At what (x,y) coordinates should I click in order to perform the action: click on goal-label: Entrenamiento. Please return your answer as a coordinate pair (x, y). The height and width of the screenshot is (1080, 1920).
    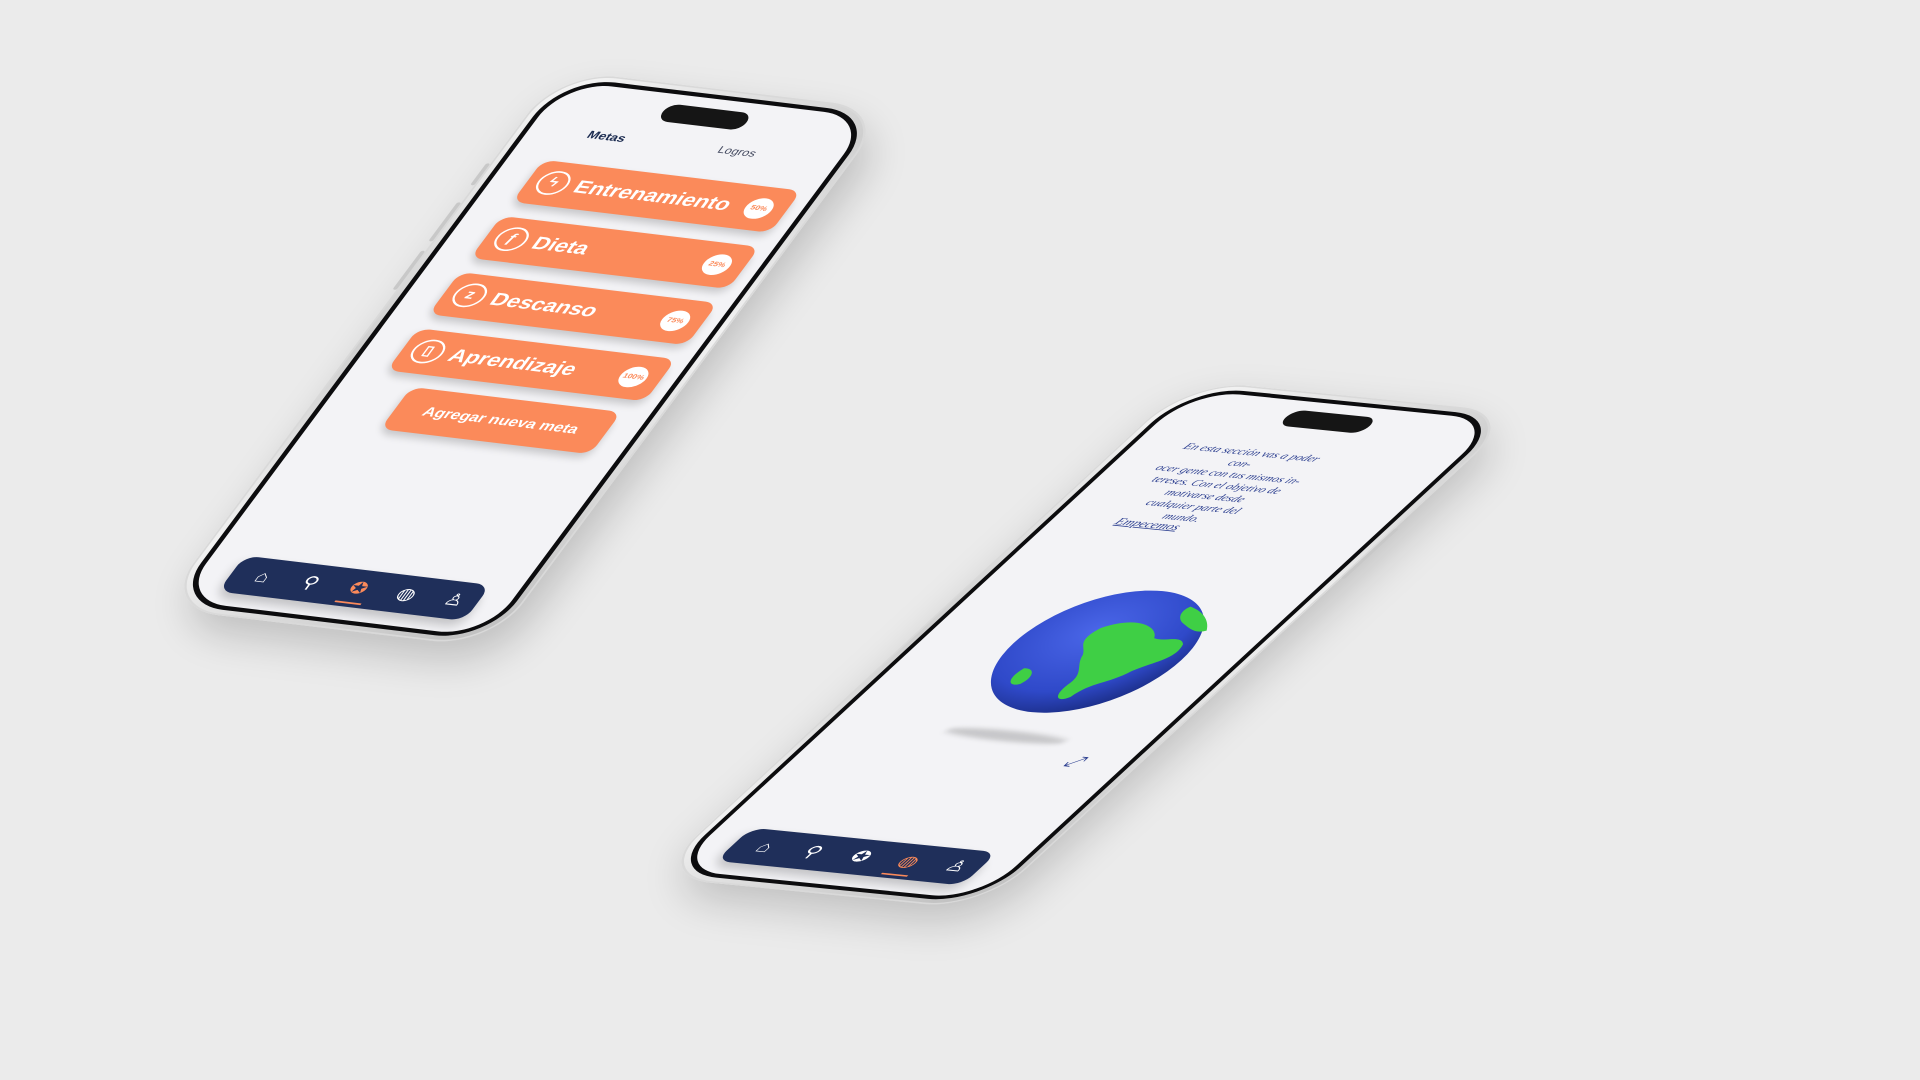
    Looking at the image, I should click on (653, 195).